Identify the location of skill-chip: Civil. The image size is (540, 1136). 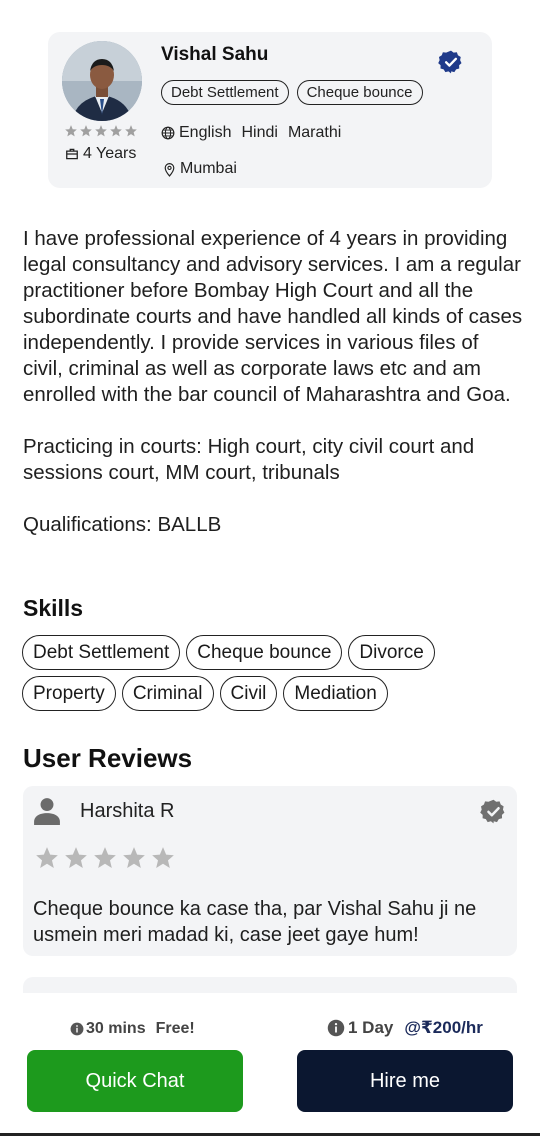
(248, 693).